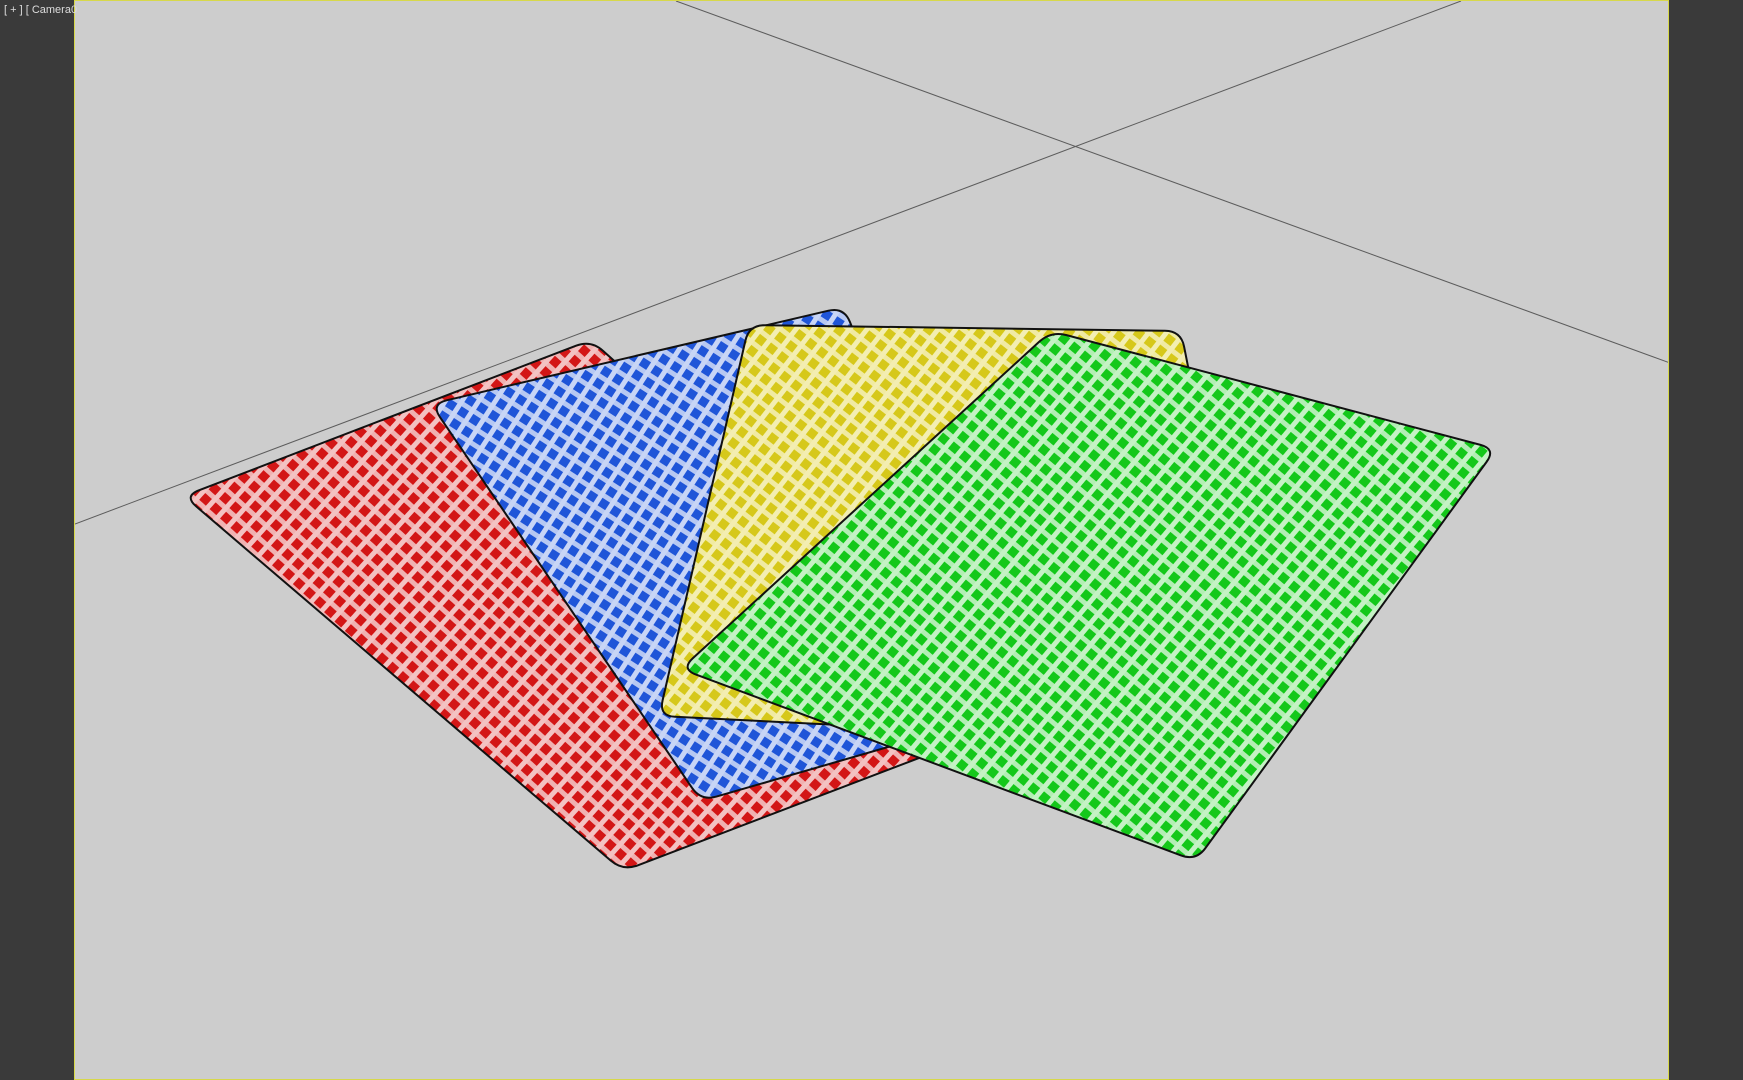 The height and width of the screenshot is (1080, 1743). What do you see at coordinates (13, 10) in the screenshot?
I see `viewport-menu-button: [ + ]` at bounding box center [13, 10].